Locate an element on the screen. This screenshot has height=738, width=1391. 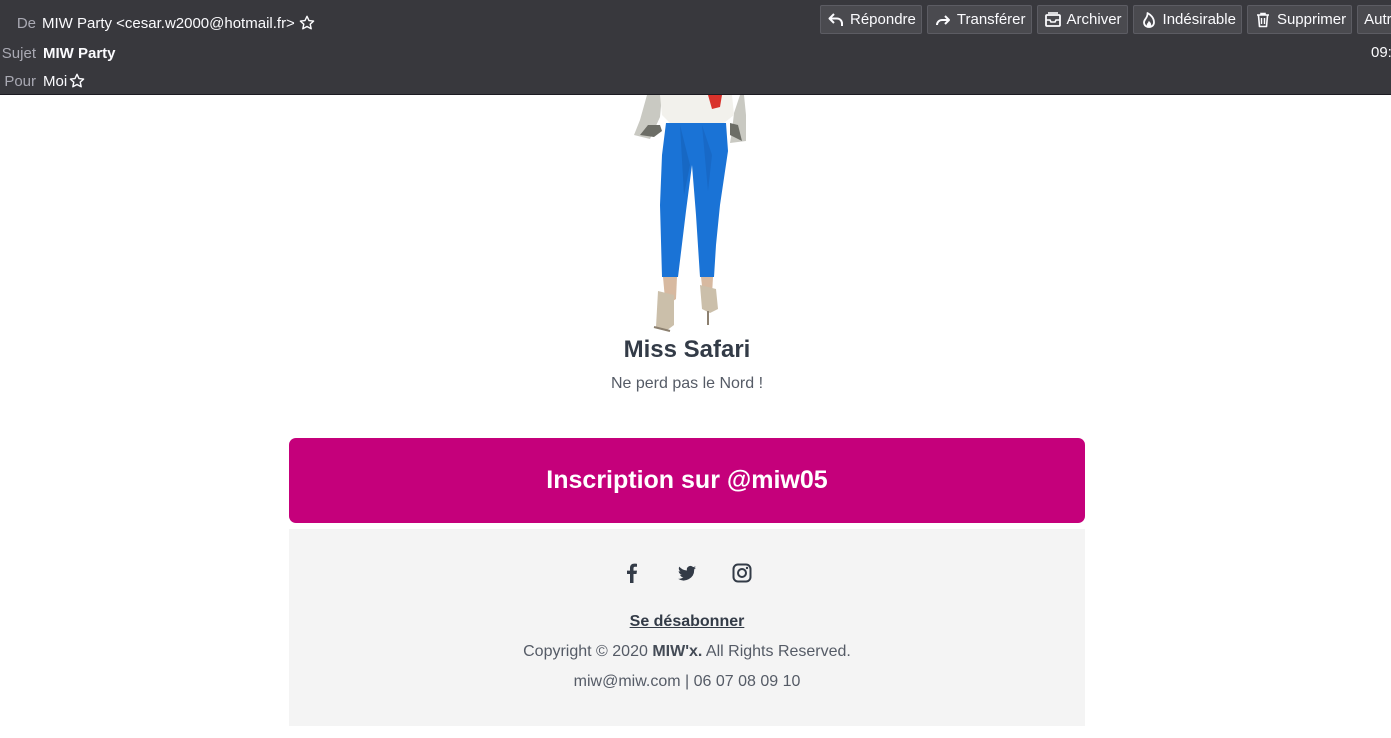
product-tagline: Ne perd pas le Nord ! is located at coordinates (687, 383).